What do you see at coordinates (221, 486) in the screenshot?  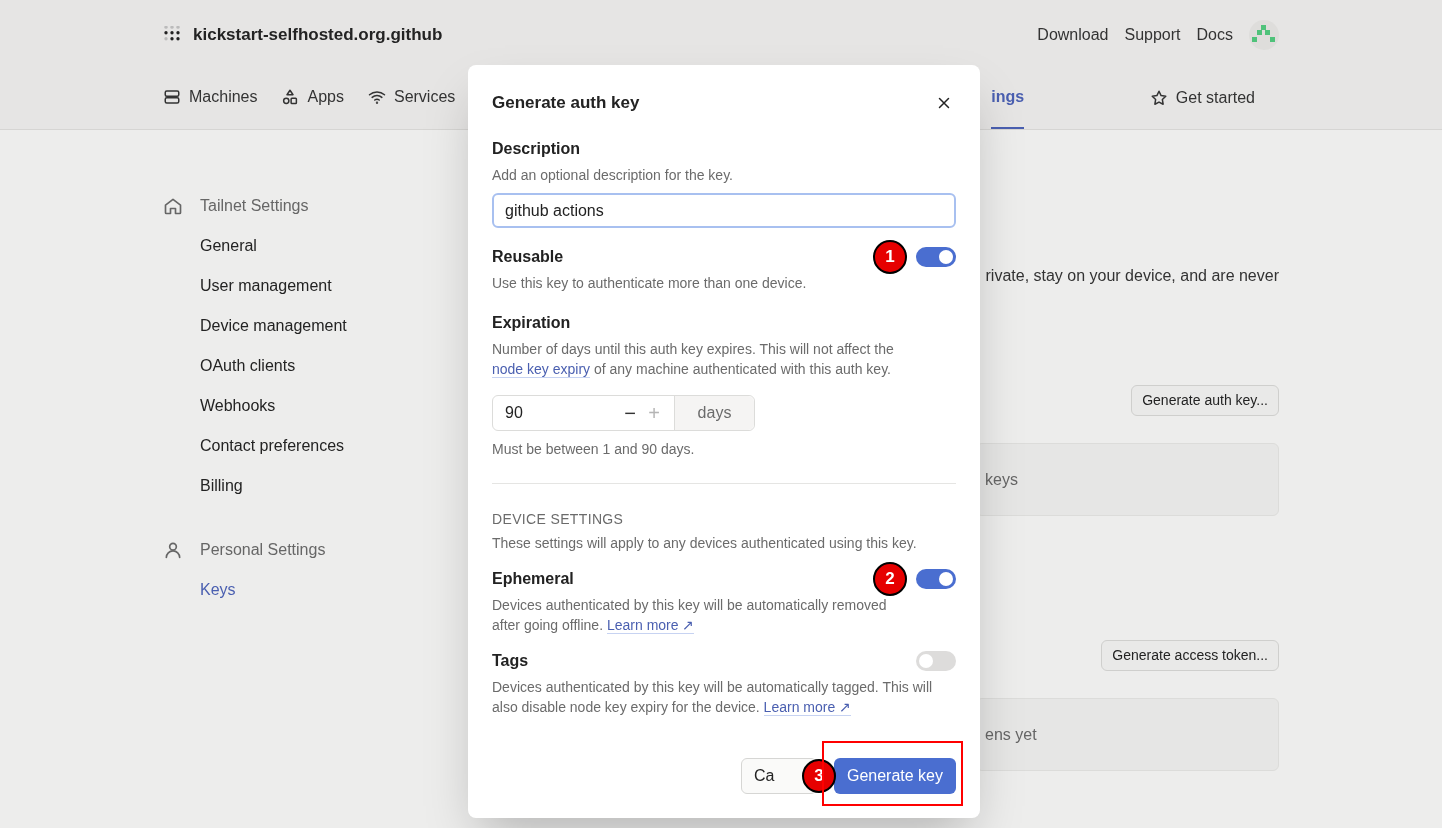 I see `sidebar-item: Billing` at bounding box center [221, 486].